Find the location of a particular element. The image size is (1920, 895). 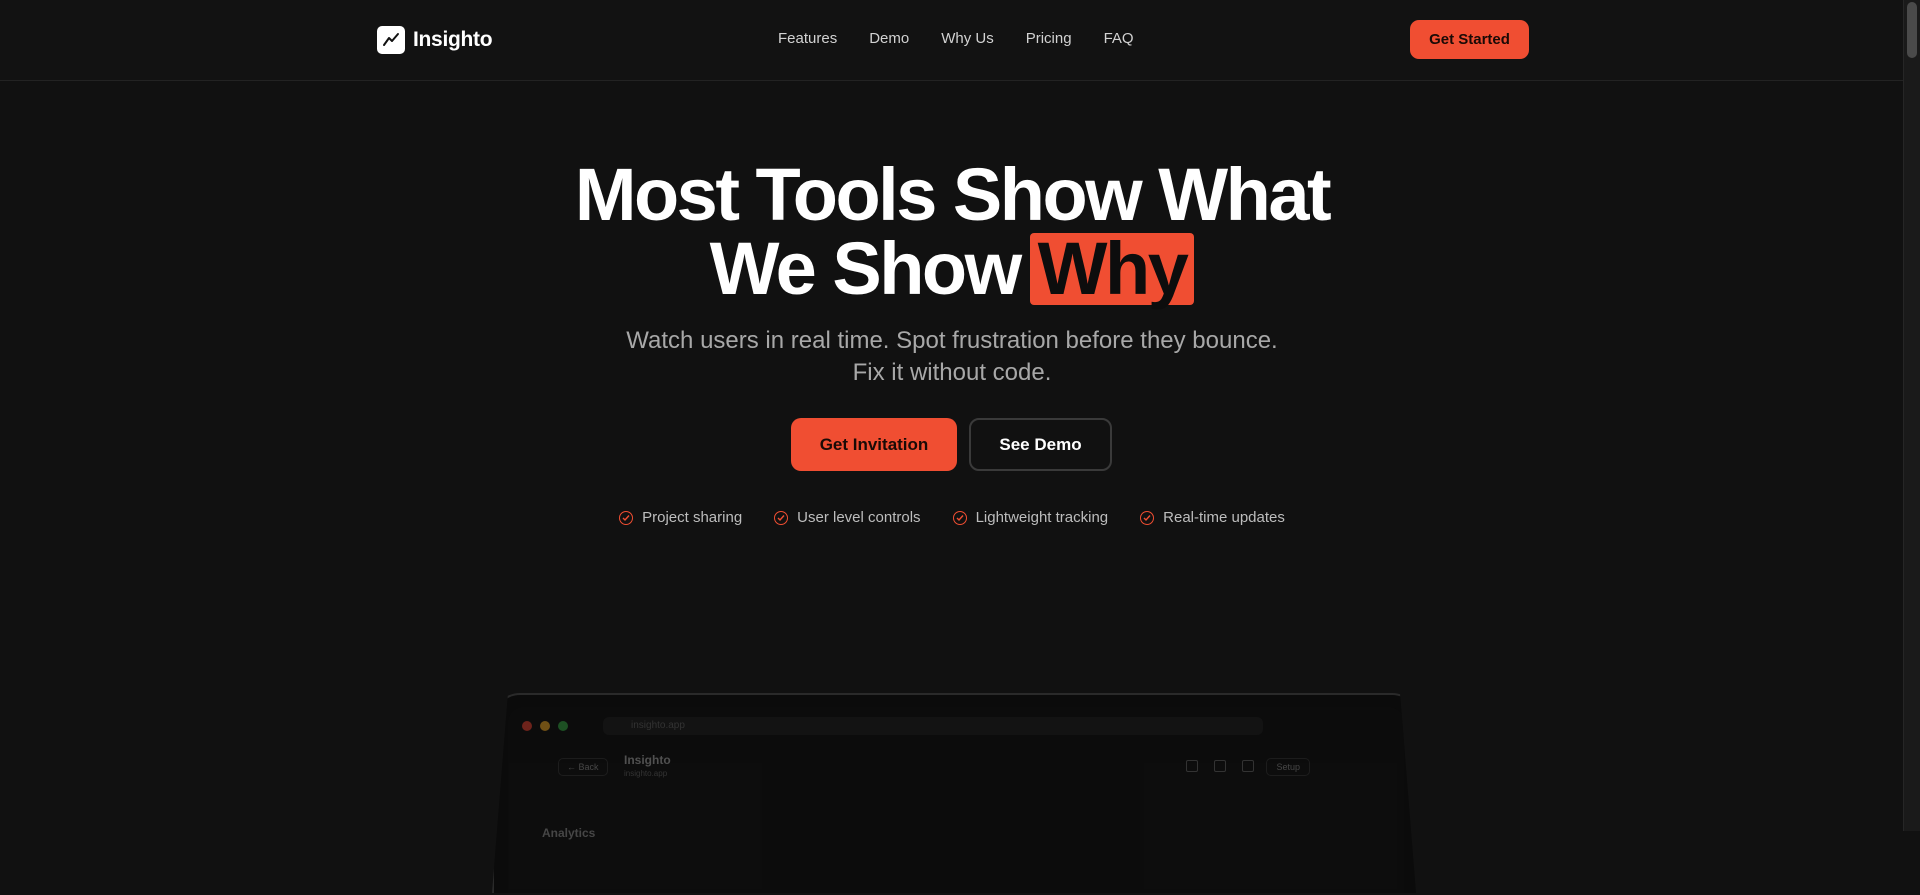

feature-item: Lightweight tracking is located at coordinates (1030, 517).